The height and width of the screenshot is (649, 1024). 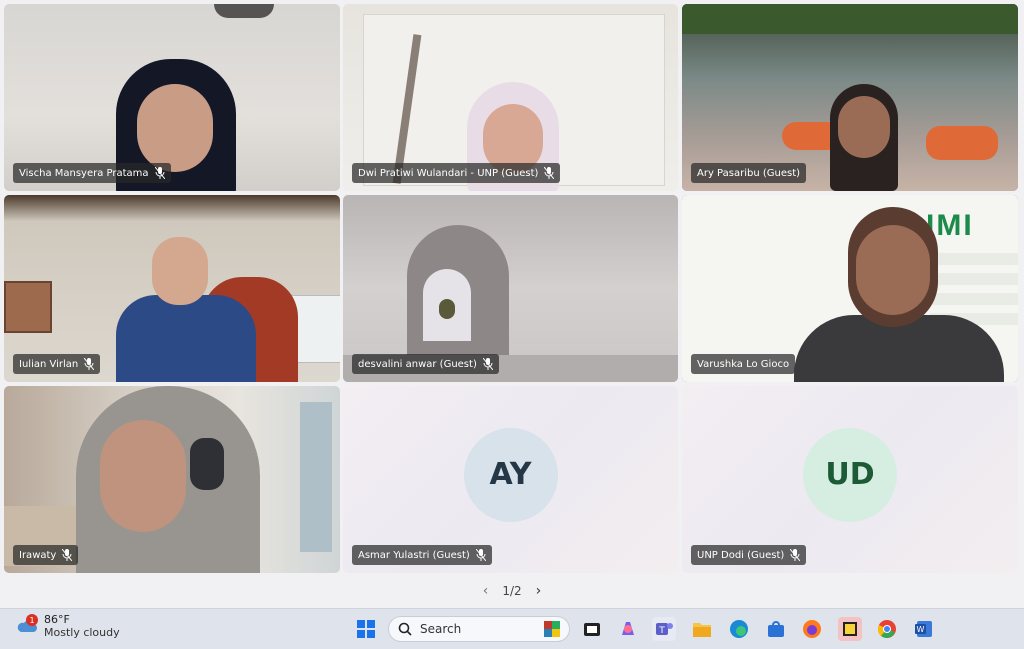 I want to click on gallery-pager: ‹ 1/2 ›, so click(x=512, y=591).